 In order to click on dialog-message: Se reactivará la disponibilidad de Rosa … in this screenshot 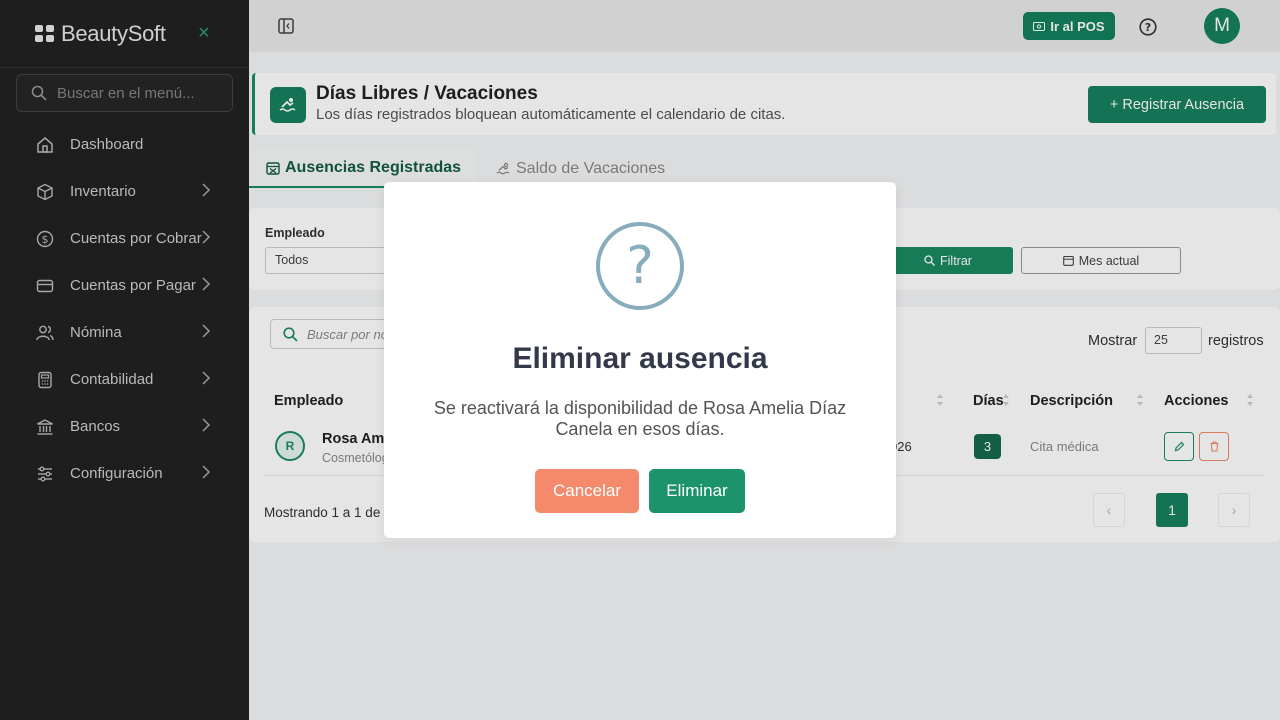, I will do `click(640, 418)`.